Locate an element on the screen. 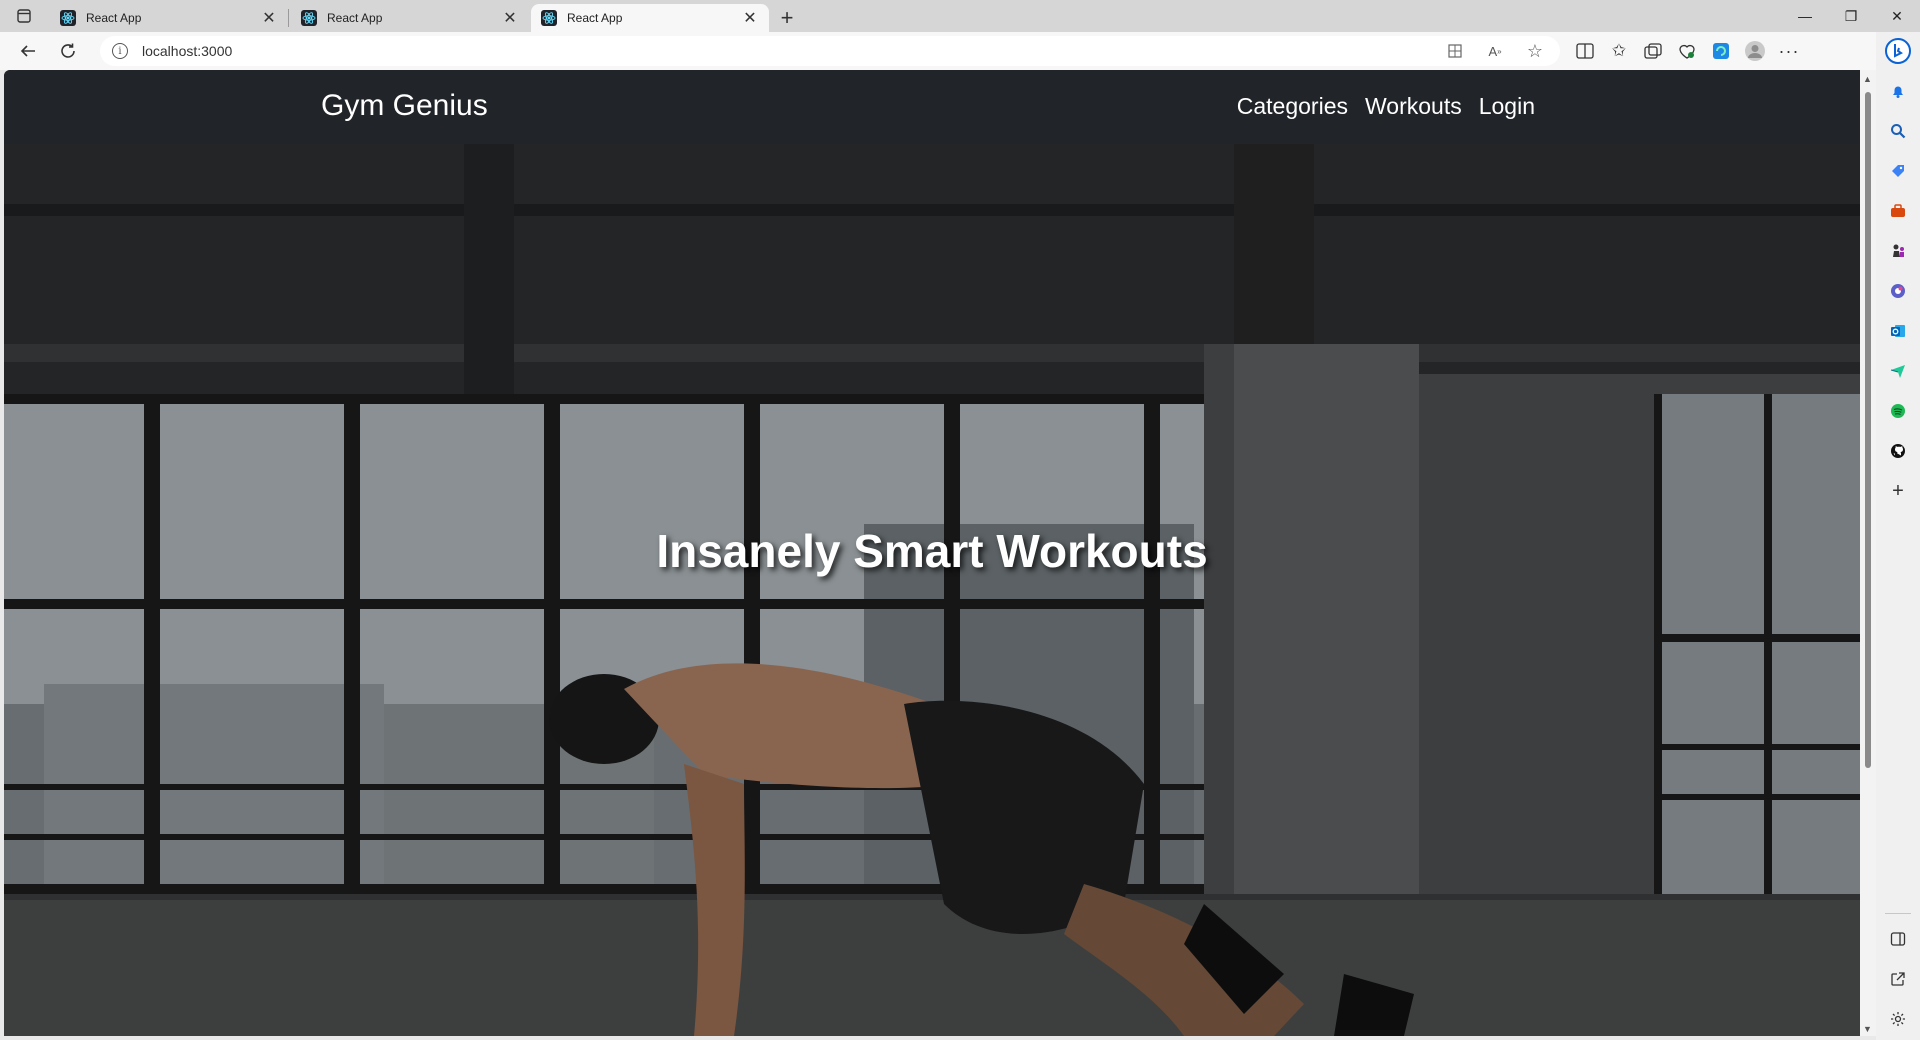 Image resolution: width=1920 pixels, height=1040 pixels. tab-actions-icon is located at coordinates (24, 16).